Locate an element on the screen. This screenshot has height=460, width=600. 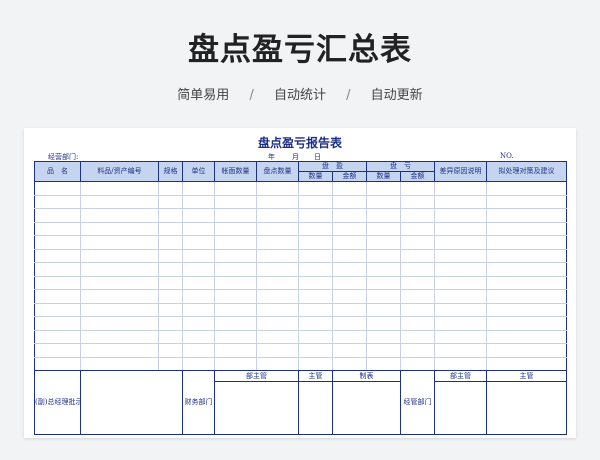
gm-approval-box is located at coordinates (131, 402).